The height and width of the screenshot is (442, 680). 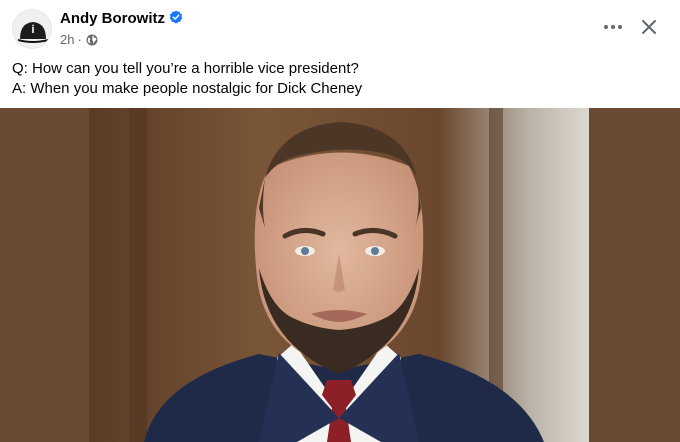 I want to click on more-horizontal-icon, so click(x=613, y=27).